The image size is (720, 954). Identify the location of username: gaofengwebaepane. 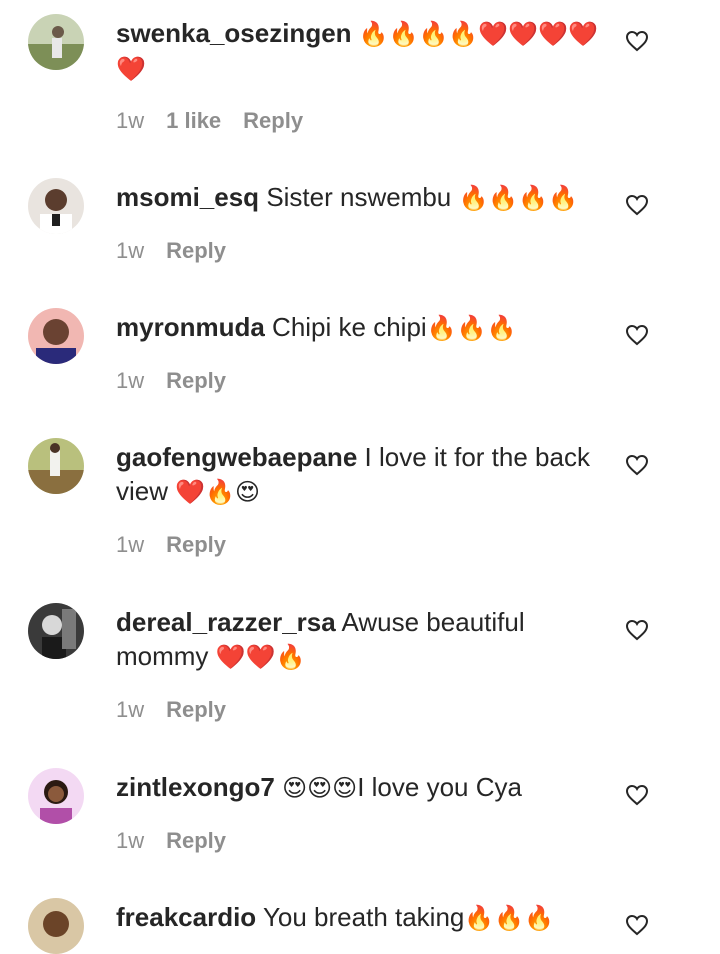
(236, 457).